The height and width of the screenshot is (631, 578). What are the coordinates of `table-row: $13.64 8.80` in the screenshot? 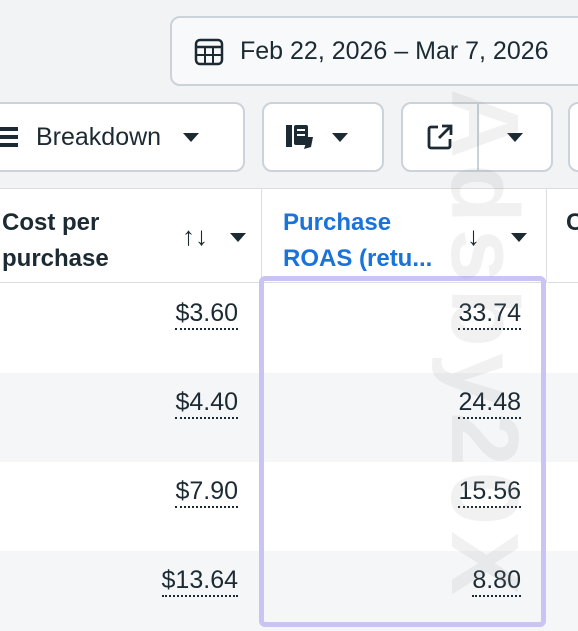 It's located at (289, 591).